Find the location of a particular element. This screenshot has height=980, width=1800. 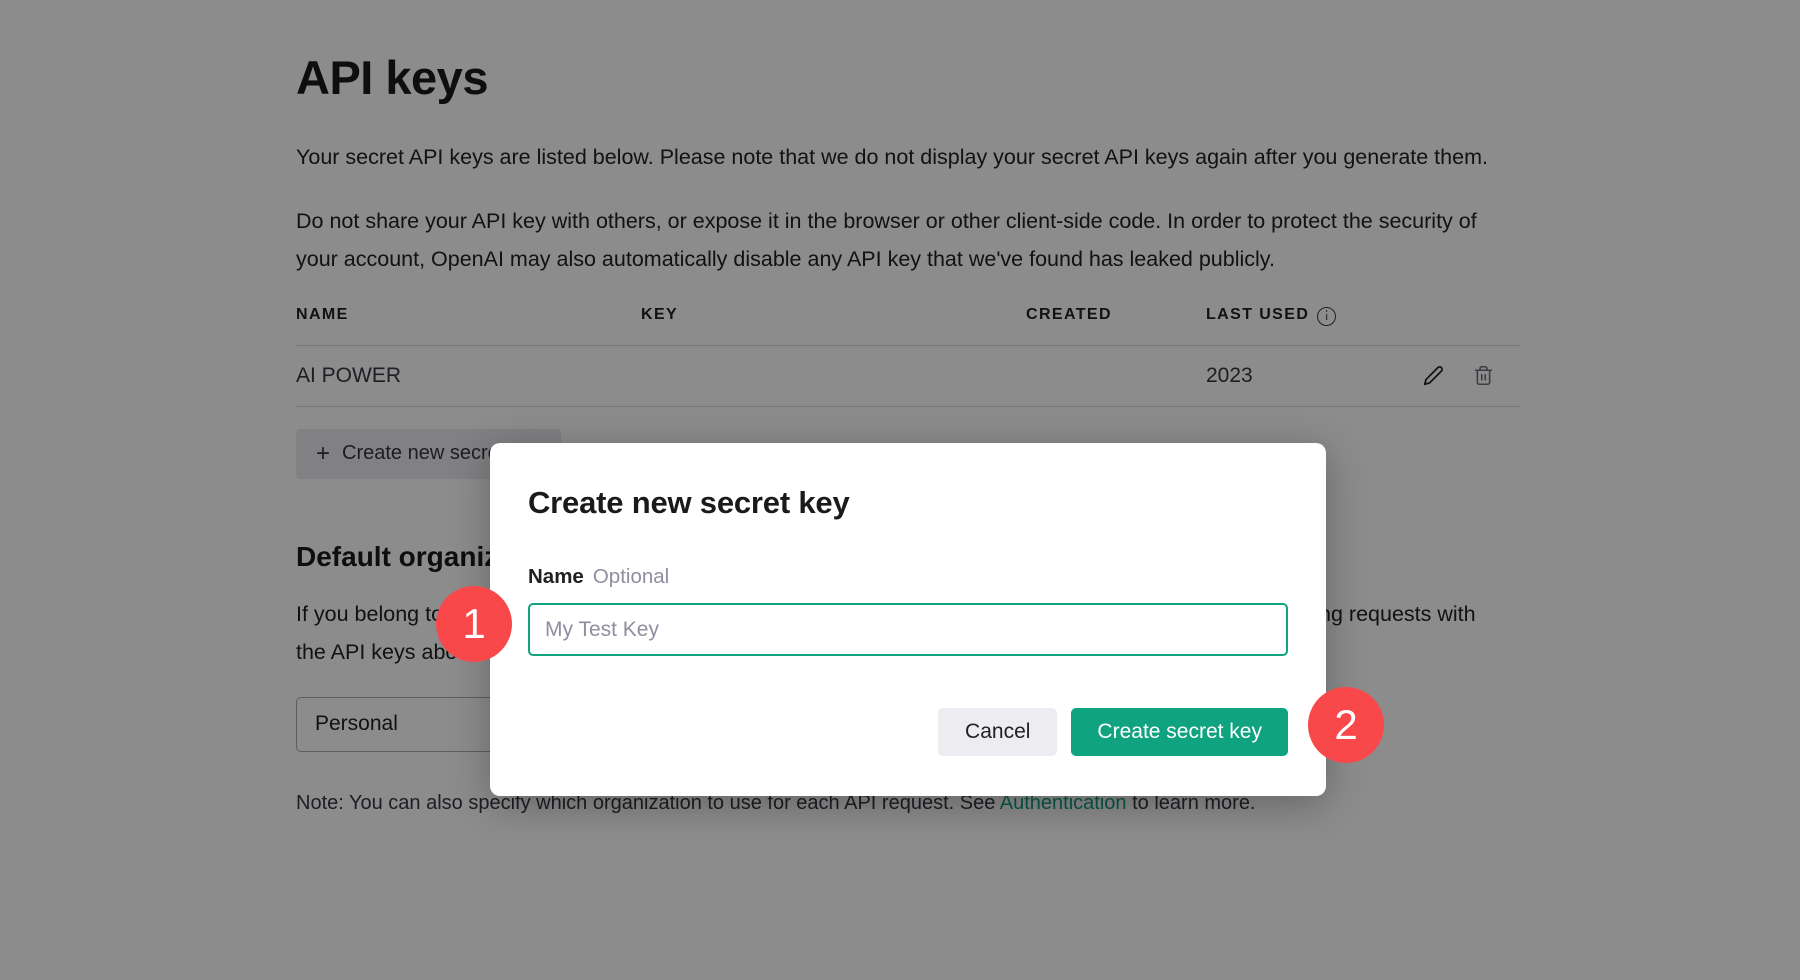

create-secret-key-submit-button: Create secret key is located at coordinates (1179, 732).